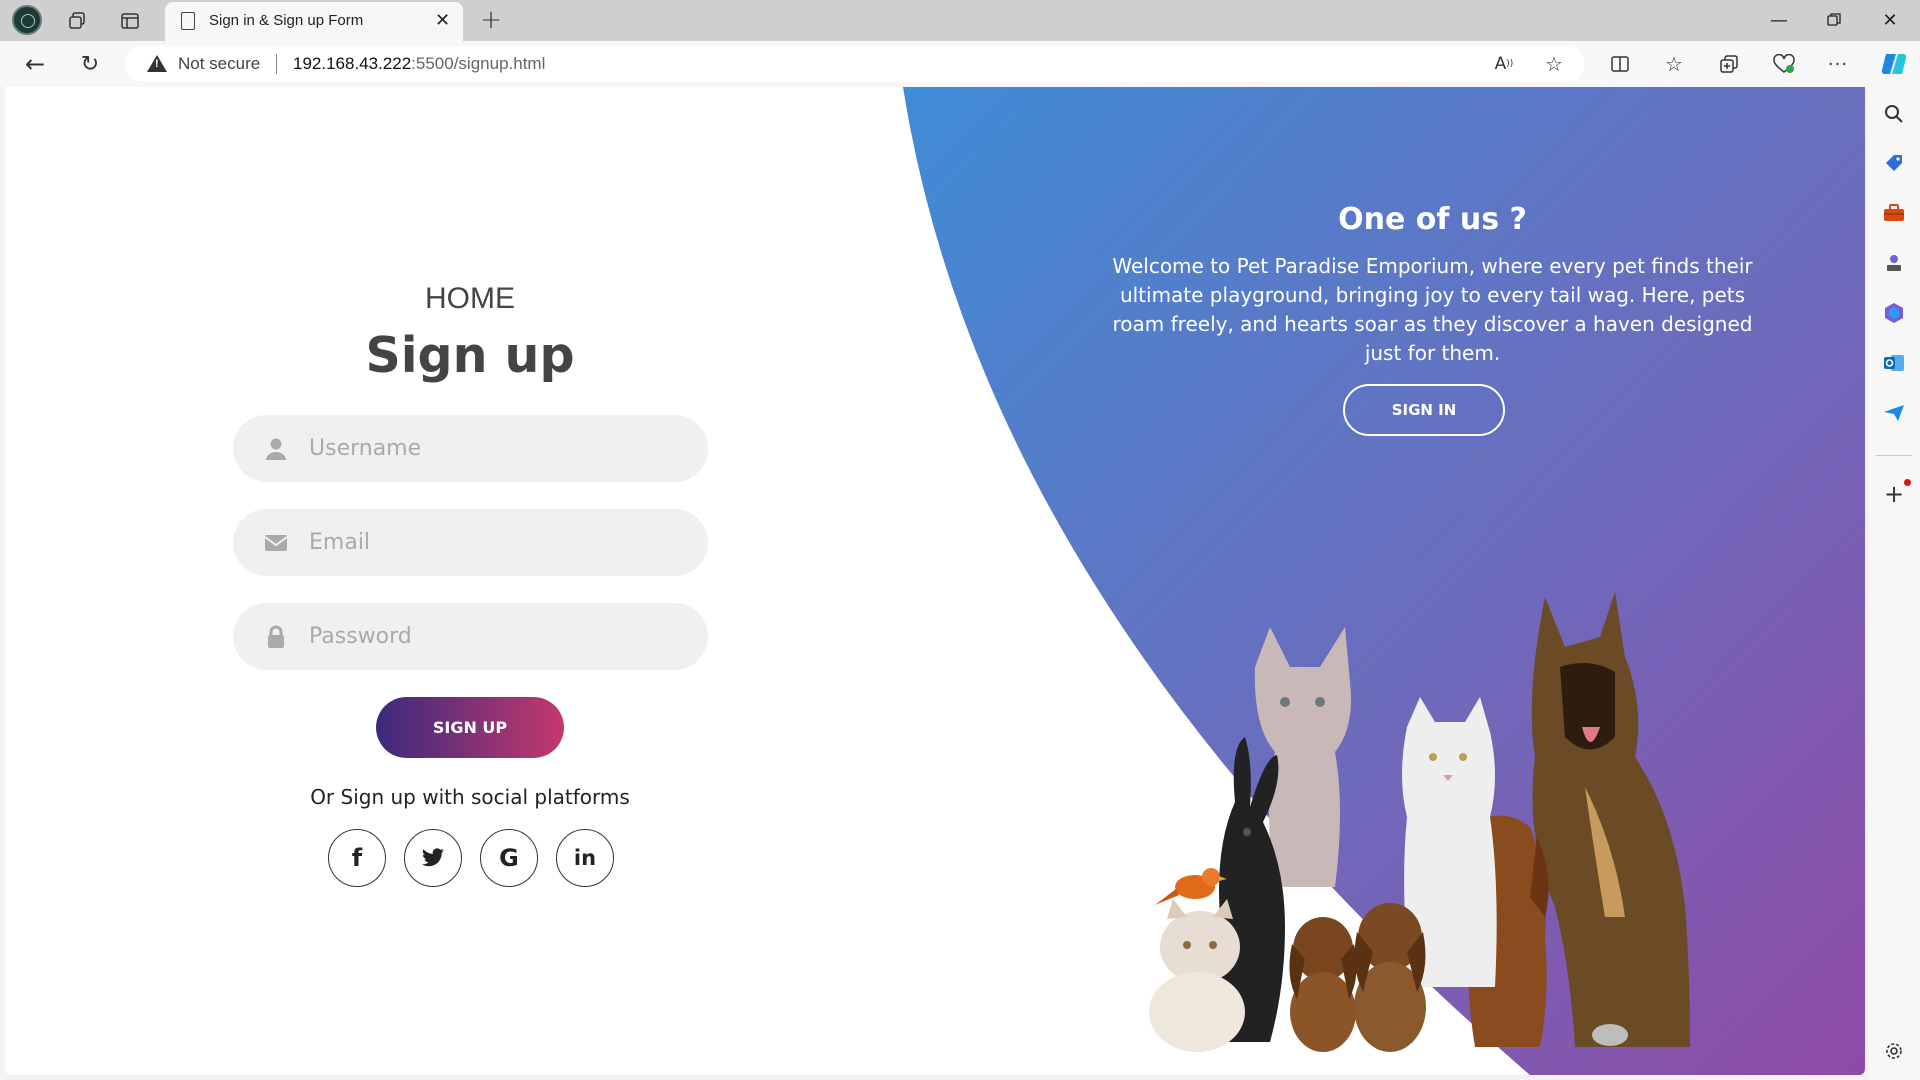  I want to click on settings-gear-icon, so click(1894, 1051).